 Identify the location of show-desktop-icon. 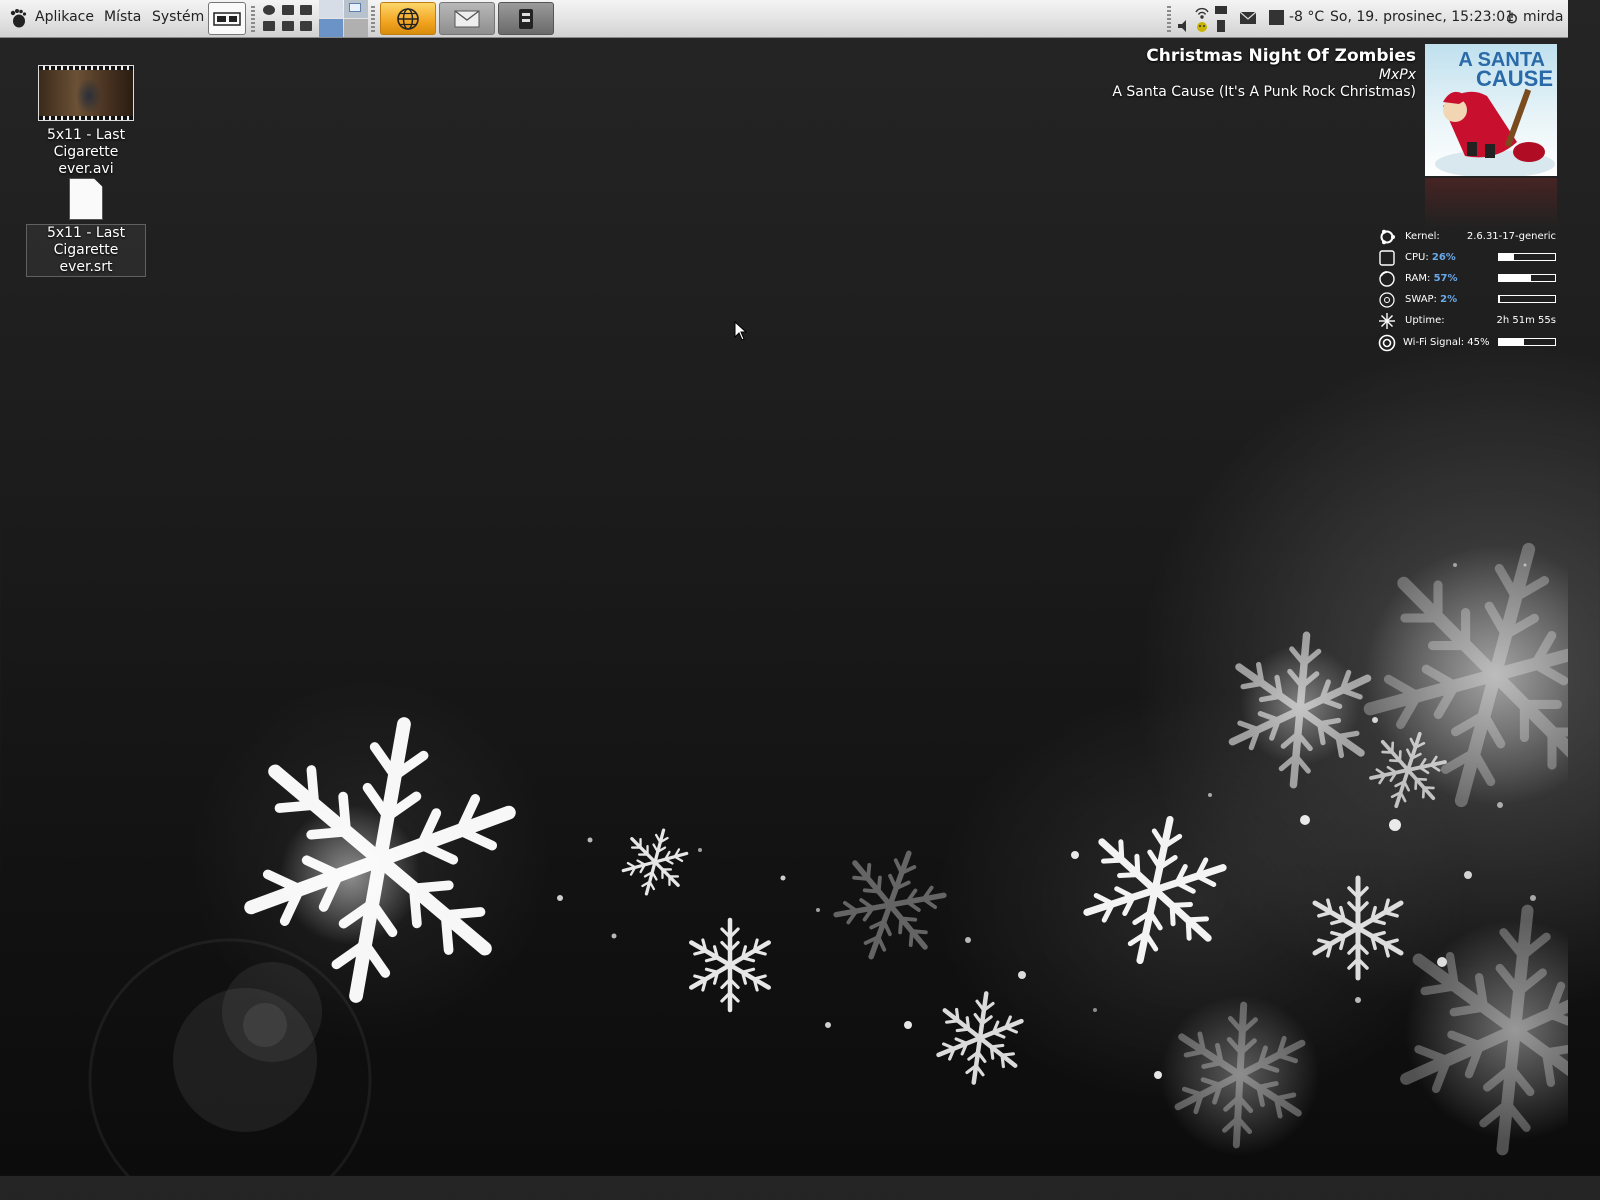
(227, 19).